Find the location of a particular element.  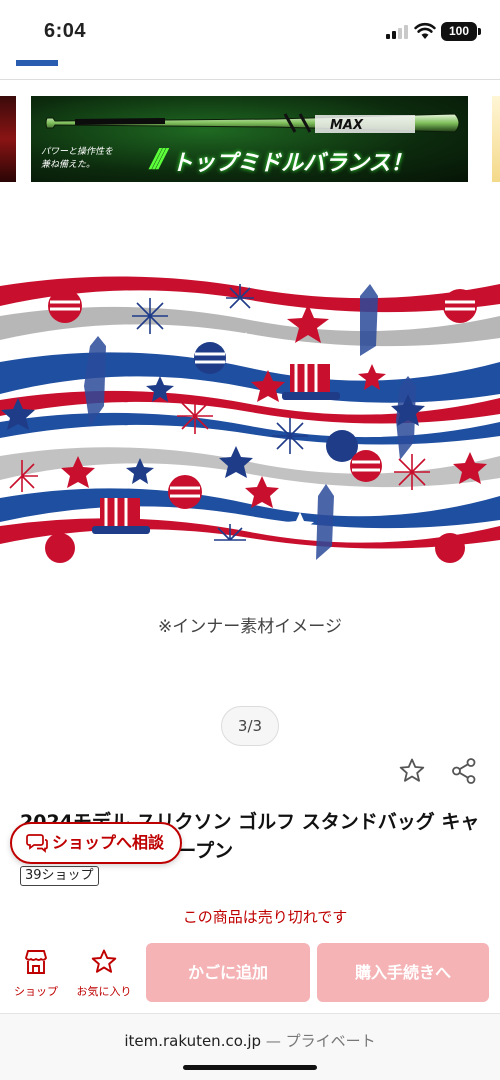

svg-text: MAX is located at coordinates (347, 125).